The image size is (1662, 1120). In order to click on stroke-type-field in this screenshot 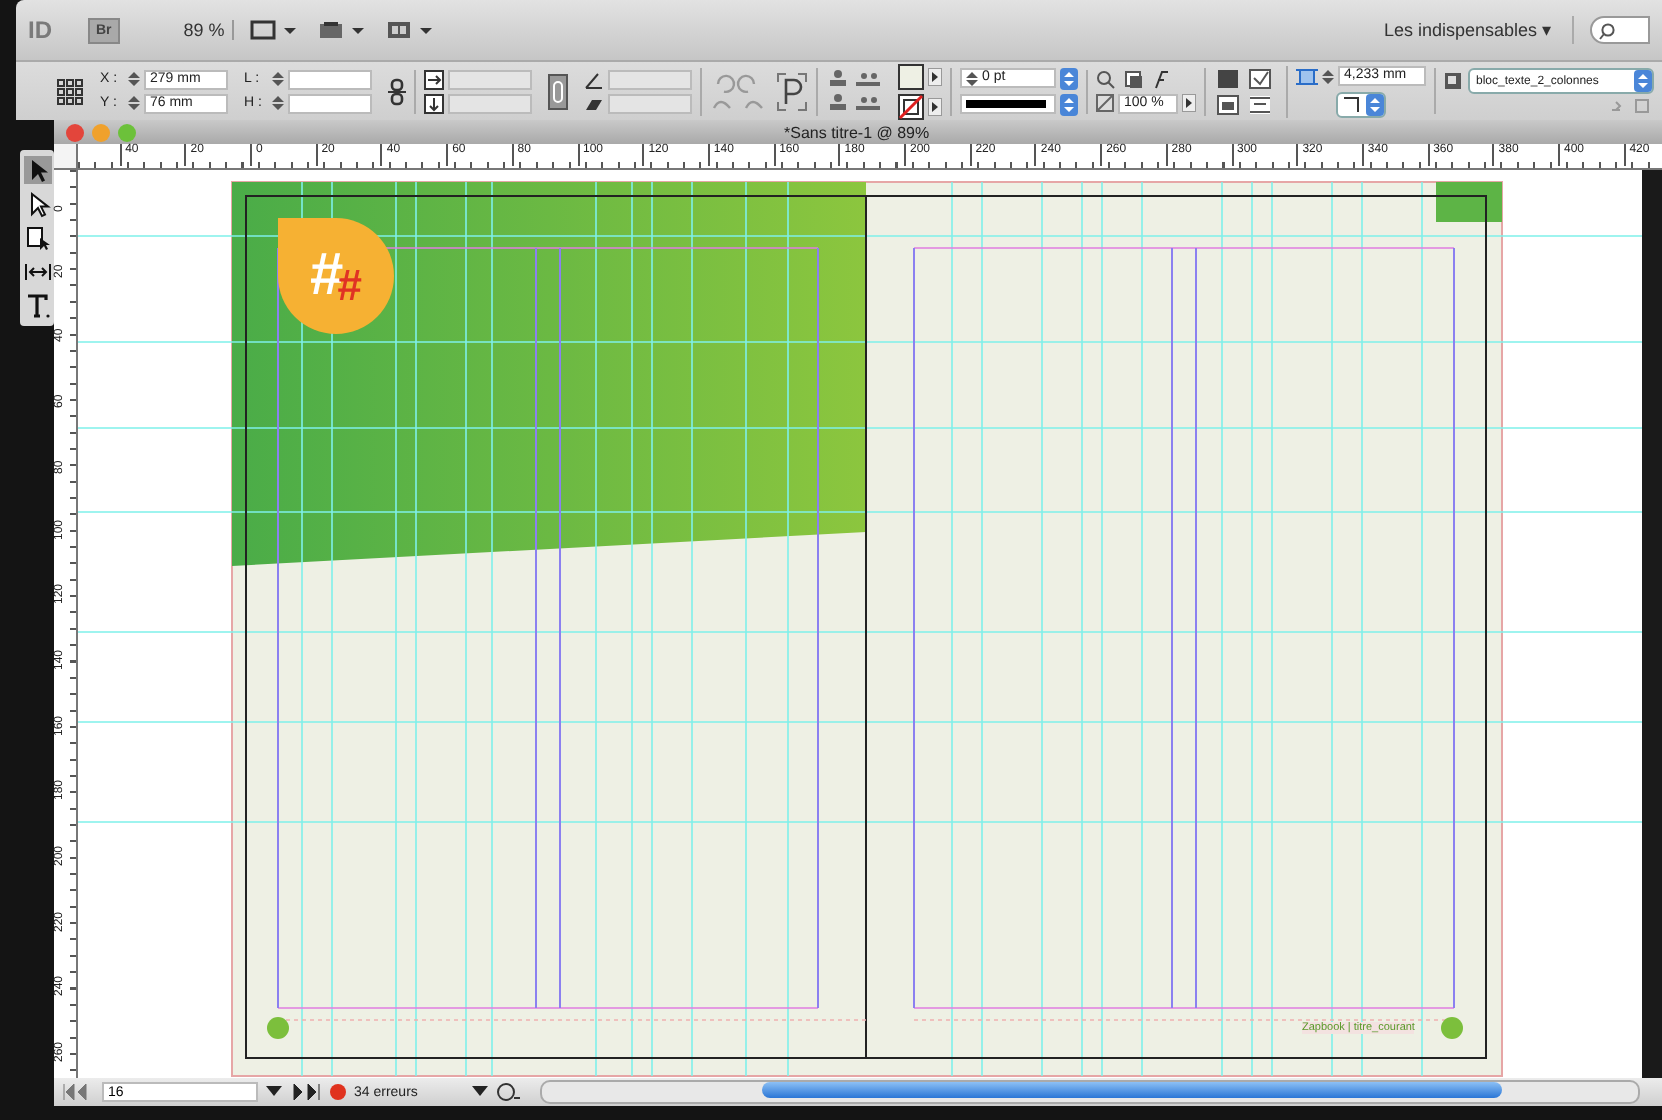, I will do `click(1008, 104)`.